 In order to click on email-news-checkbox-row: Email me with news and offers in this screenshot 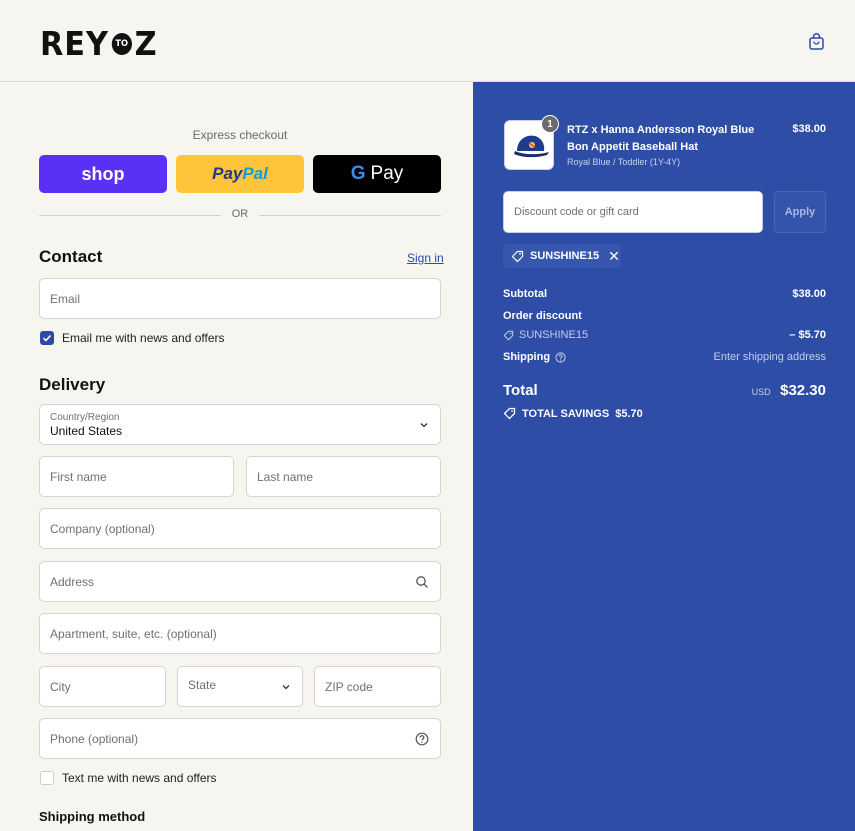, I will do `click(132, 338)`.